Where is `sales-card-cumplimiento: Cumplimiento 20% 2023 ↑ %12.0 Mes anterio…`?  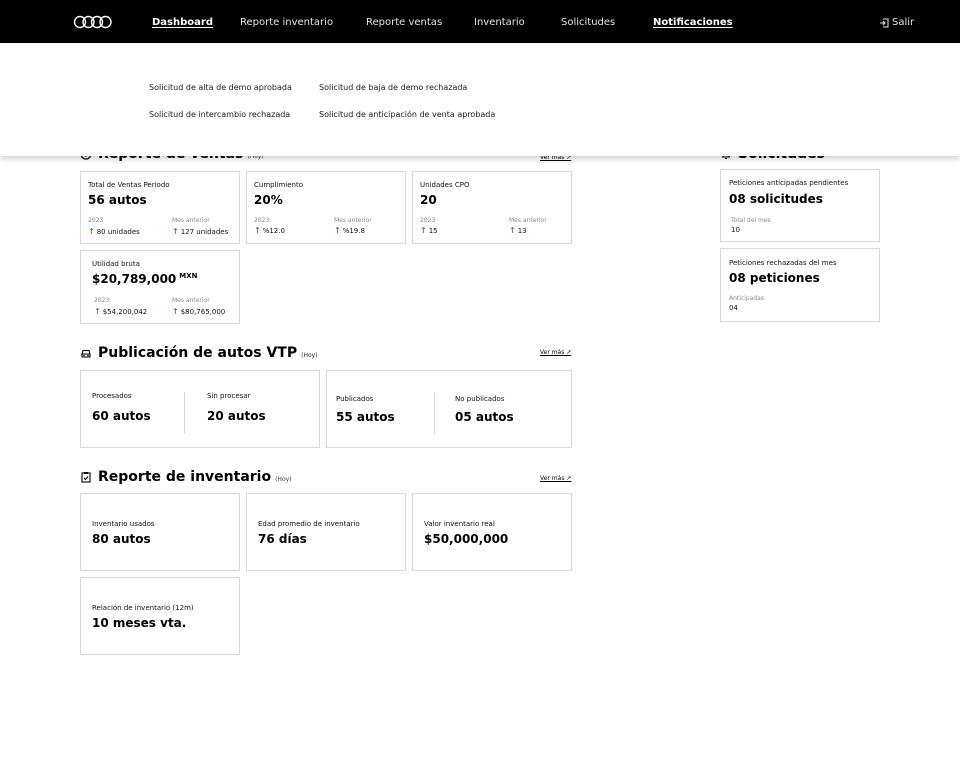
sales-card-cumplimiento: Cumplimiento 20% 2023 ↑ %12.0 Mes anterio… is located at coordinates (326, 207).